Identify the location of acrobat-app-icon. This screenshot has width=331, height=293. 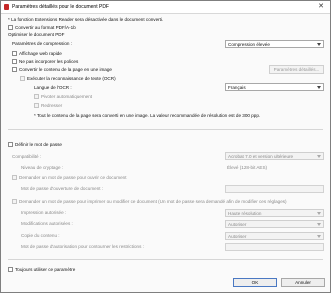
(6, 7).